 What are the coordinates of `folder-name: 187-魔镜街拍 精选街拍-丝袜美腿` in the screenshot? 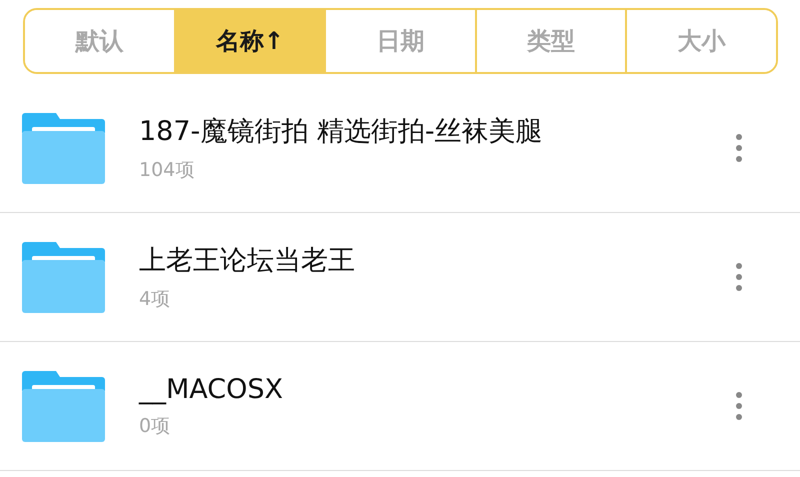 It's located at (341, 131).